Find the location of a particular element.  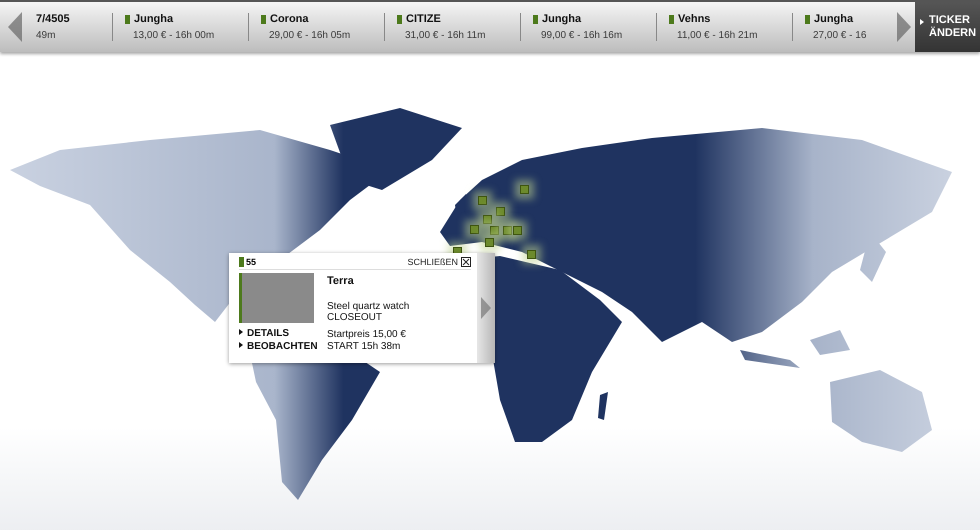

start-price: Startpreis 15,00 € is located at coordinates (367, 334).